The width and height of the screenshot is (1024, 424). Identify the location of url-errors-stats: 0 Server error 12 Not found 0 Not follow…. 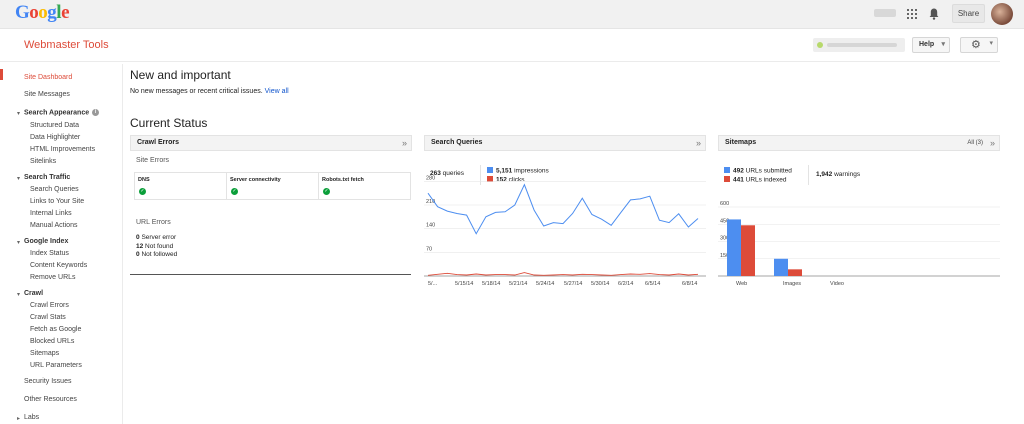
(156, 247).